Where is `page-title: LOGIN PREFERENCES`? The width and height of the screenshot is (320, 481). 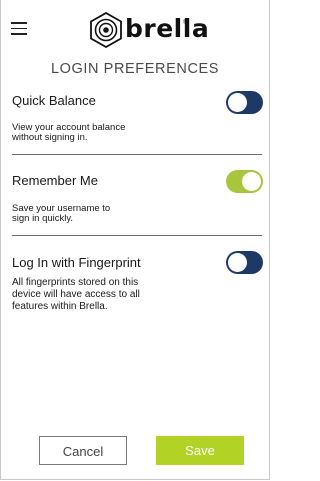 page-title: LOGIN PREFERENCES is located at coordinates (135, 69).